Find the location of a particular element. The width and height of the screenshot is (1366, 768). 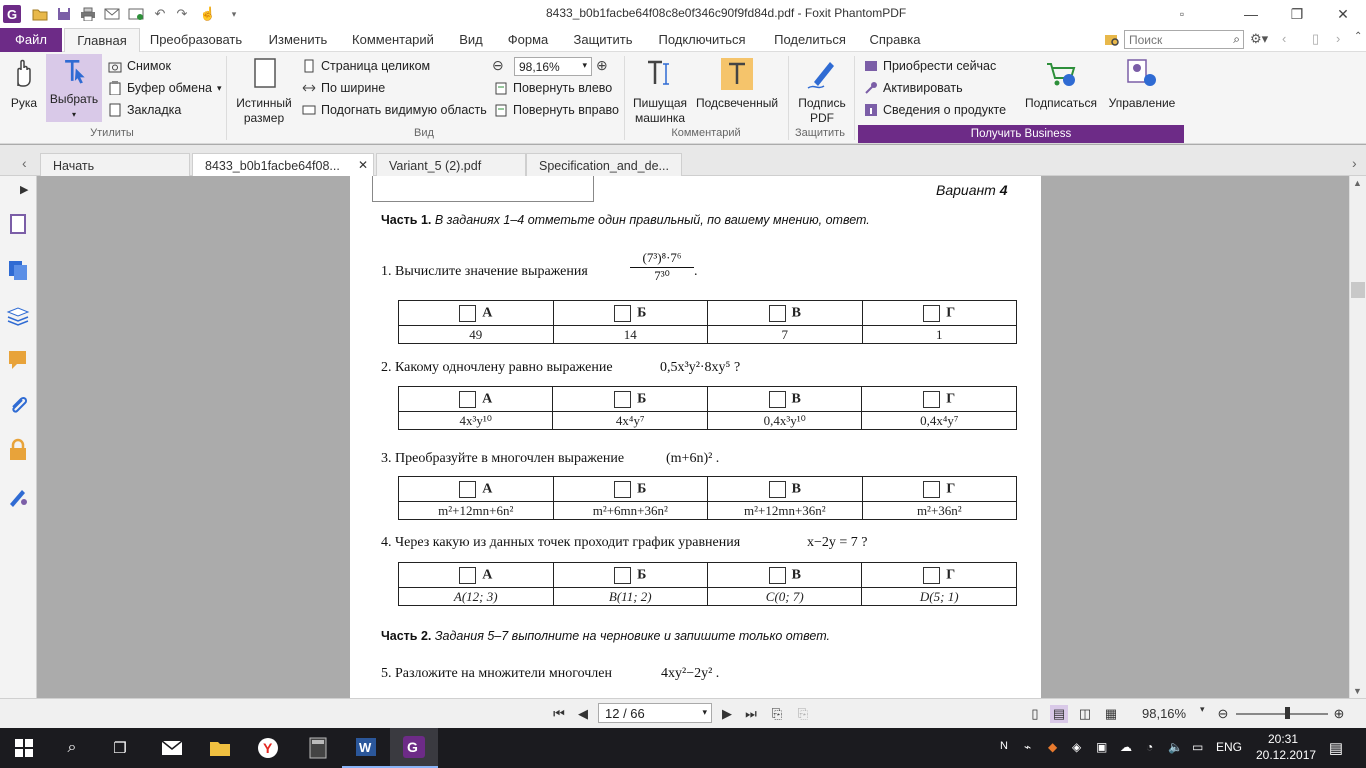

page-combo-dropdown-icon: ▾ is located at coordinates (704, 712).